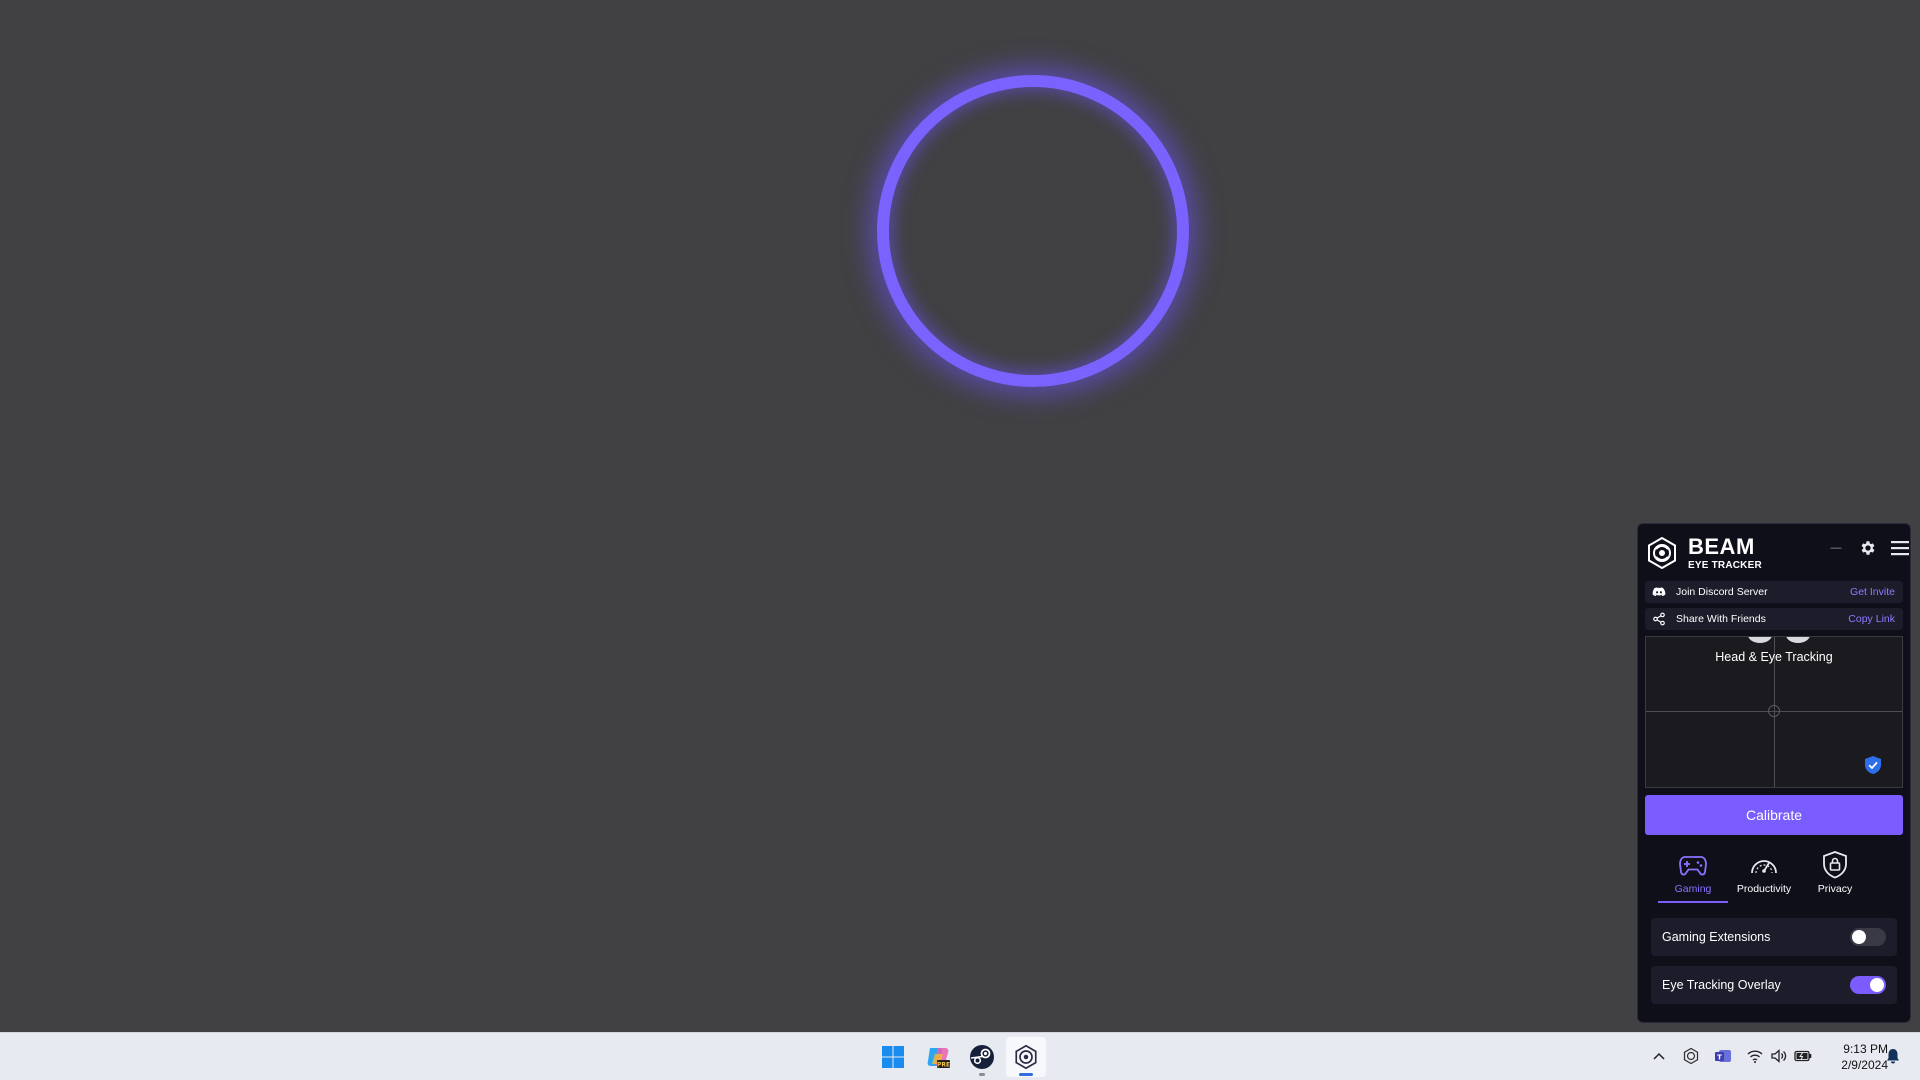 The image size is (1920, 1080). What do you see at coordinates (1835, 889) in the screenshot?
I see `tab-privacy-label: Privacy` at bounding box center [1835, 889].